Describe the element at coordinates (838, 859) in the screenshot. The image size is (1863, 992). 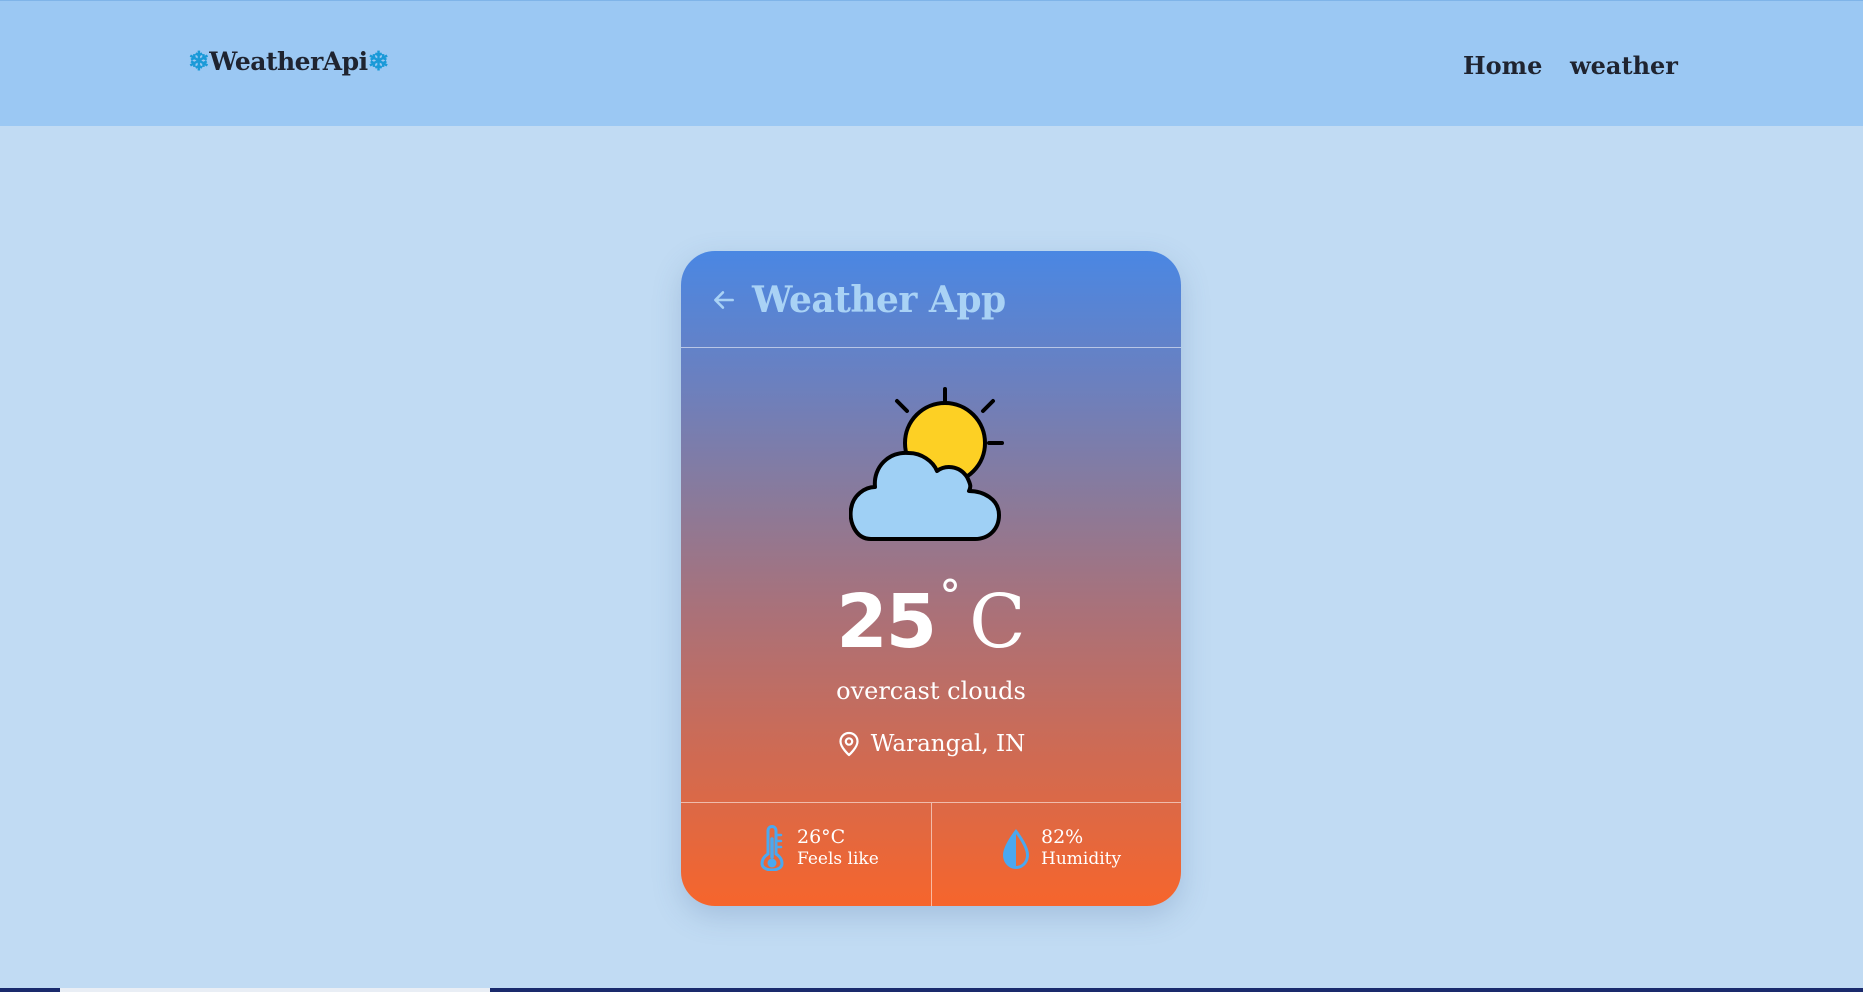
I see `feels-like-label: Feels like` at that location.